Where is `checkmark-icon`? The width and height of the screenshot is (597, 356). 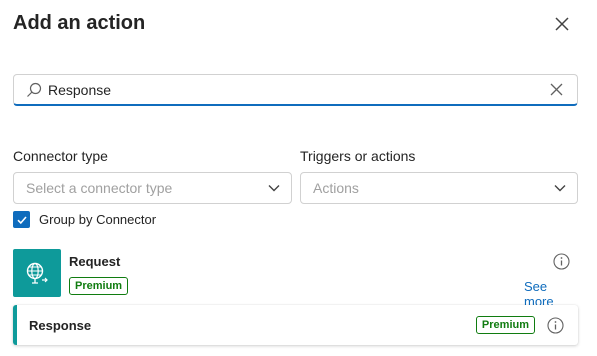 checkmark-icon is located at coordinates (21, 219).